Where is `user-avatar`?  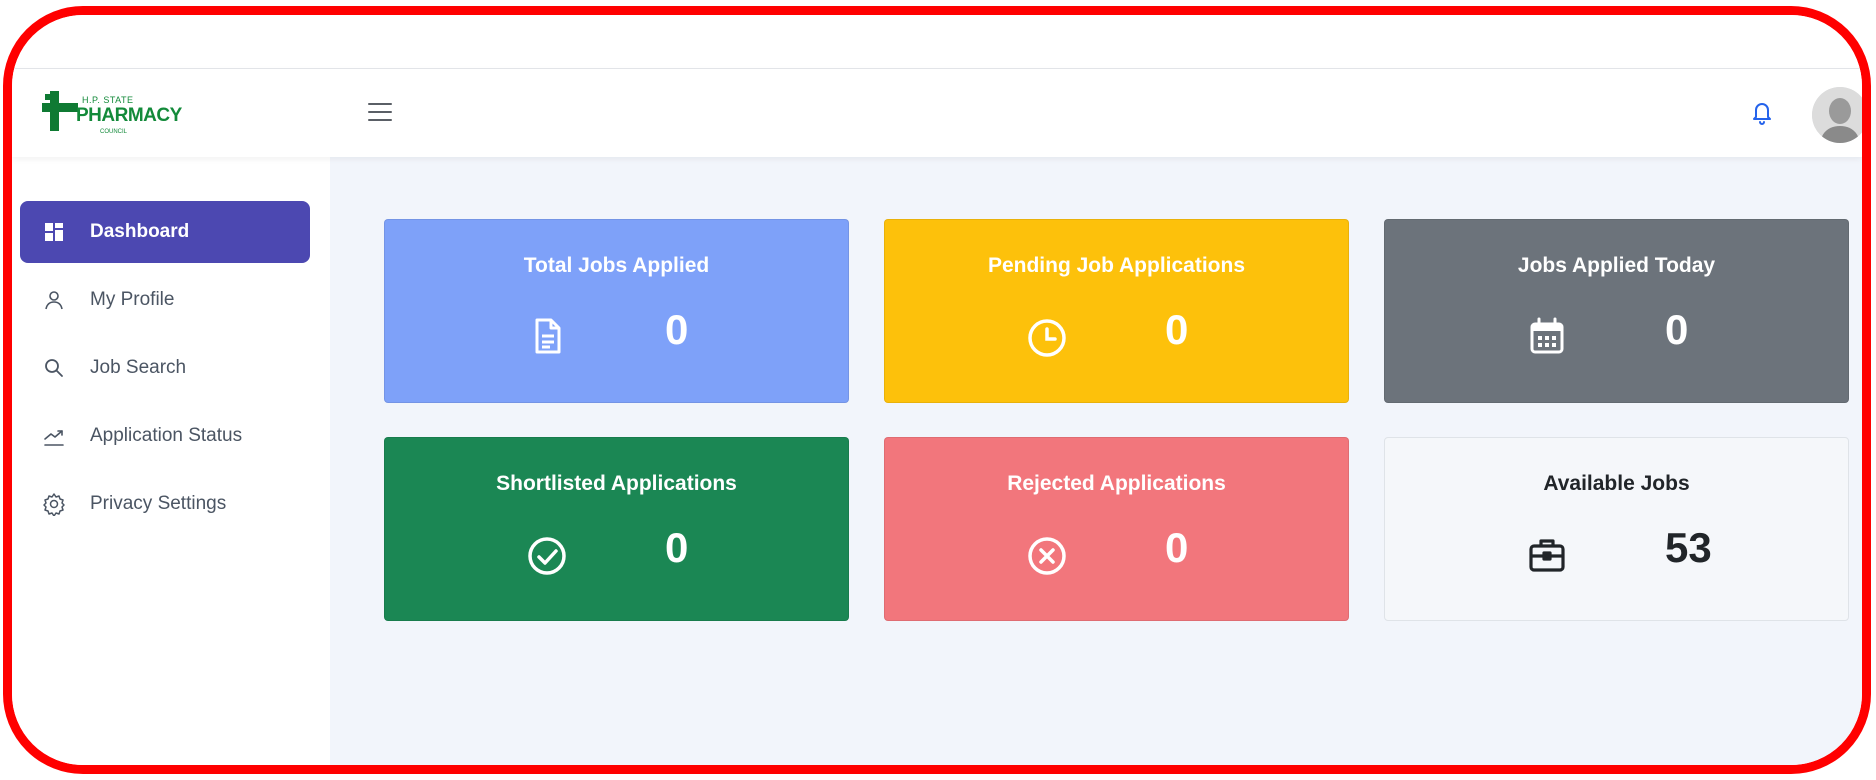
user-avatar is located at coordinates (1837, 115).